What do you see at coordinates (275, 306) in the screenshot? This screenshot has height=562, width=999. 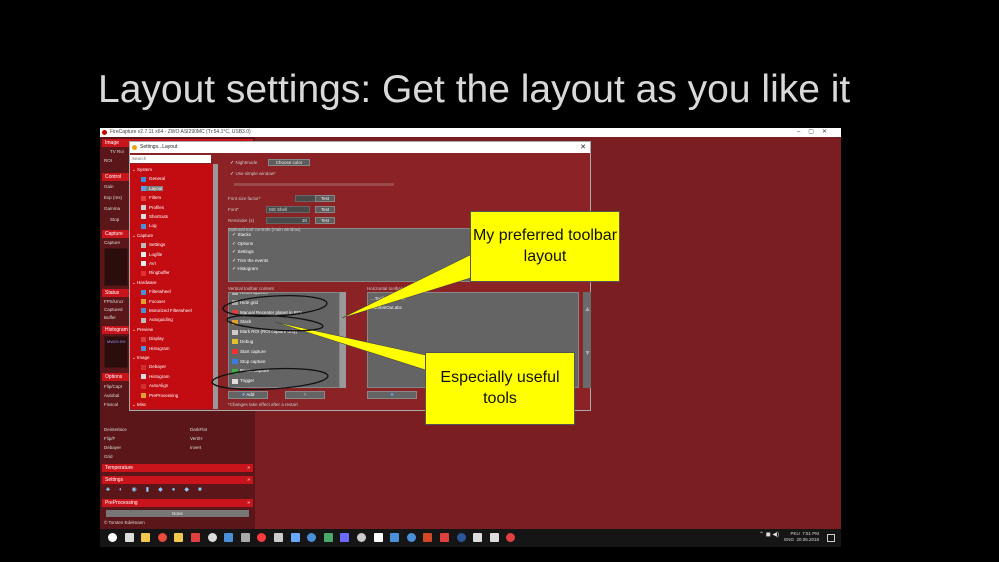 I see `circle-mark-recenter` at bounding box center [275, 306].